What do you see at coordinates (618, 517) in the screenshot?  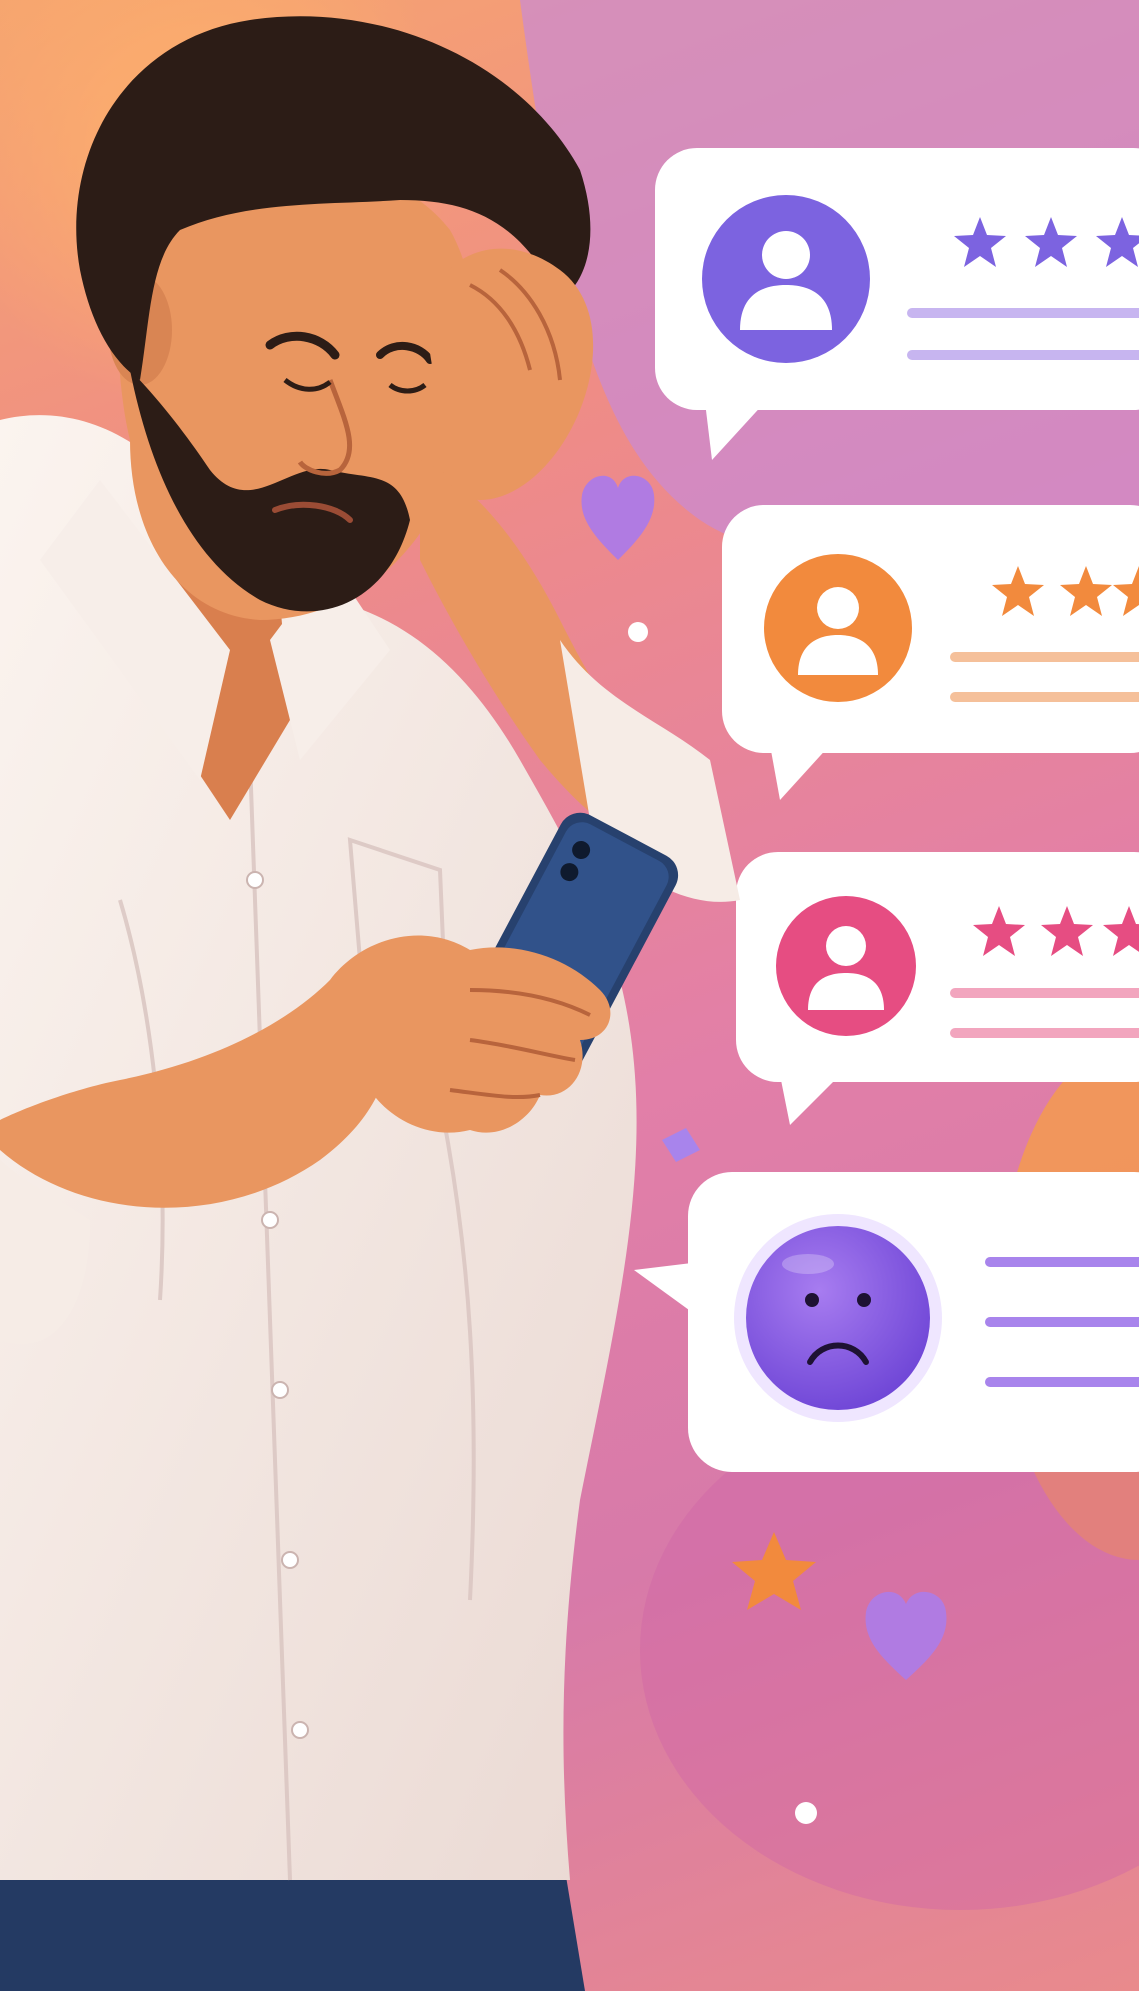 I see `heart-icon` at bounding box center [618, 517].